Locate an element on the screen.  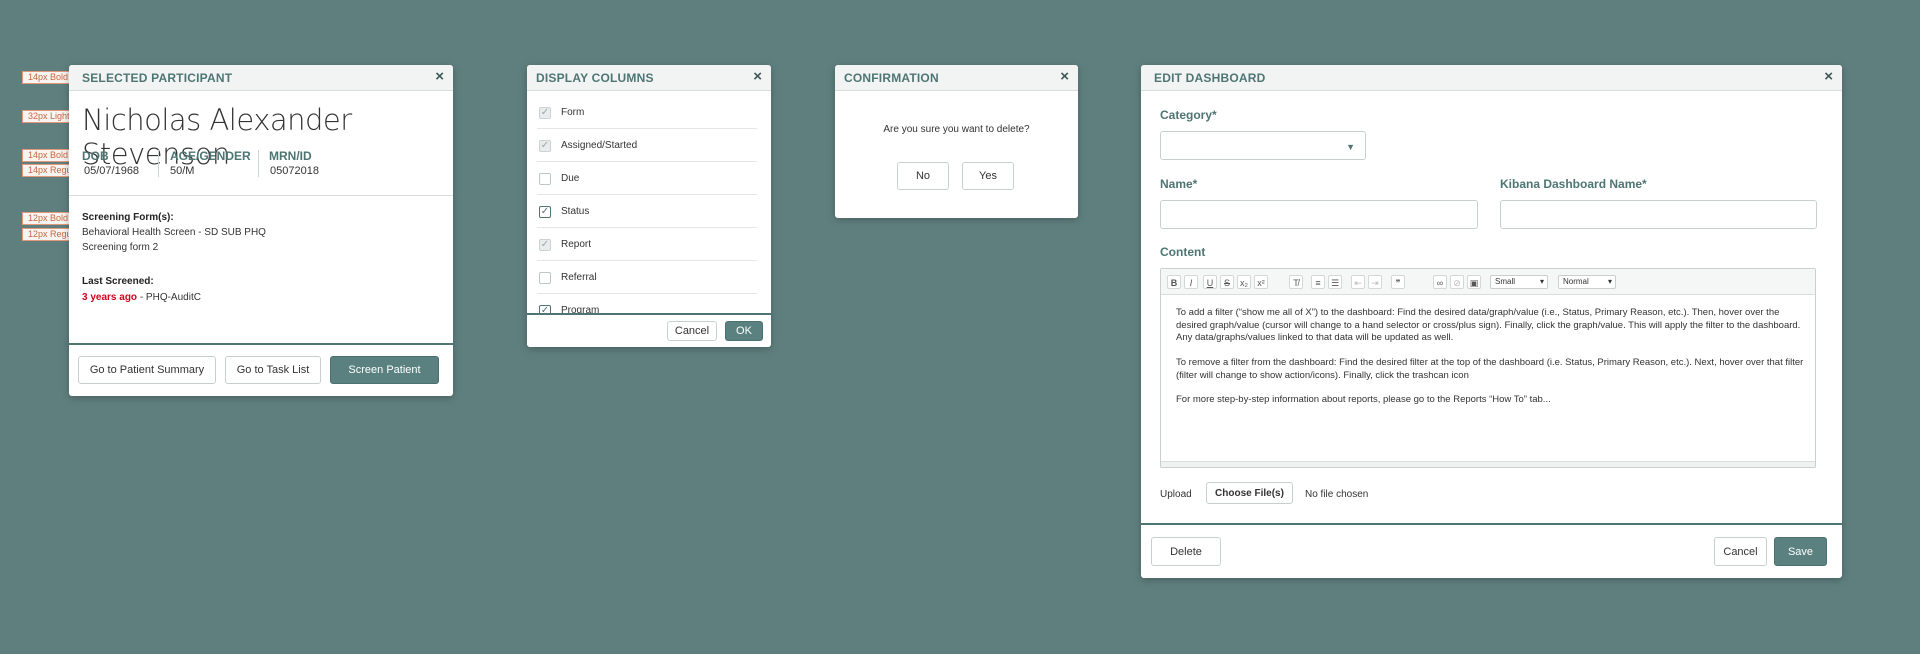
kibana-dashboard-name-label: Kibana Dashboard Name* is located at coordinates (1573, 184).